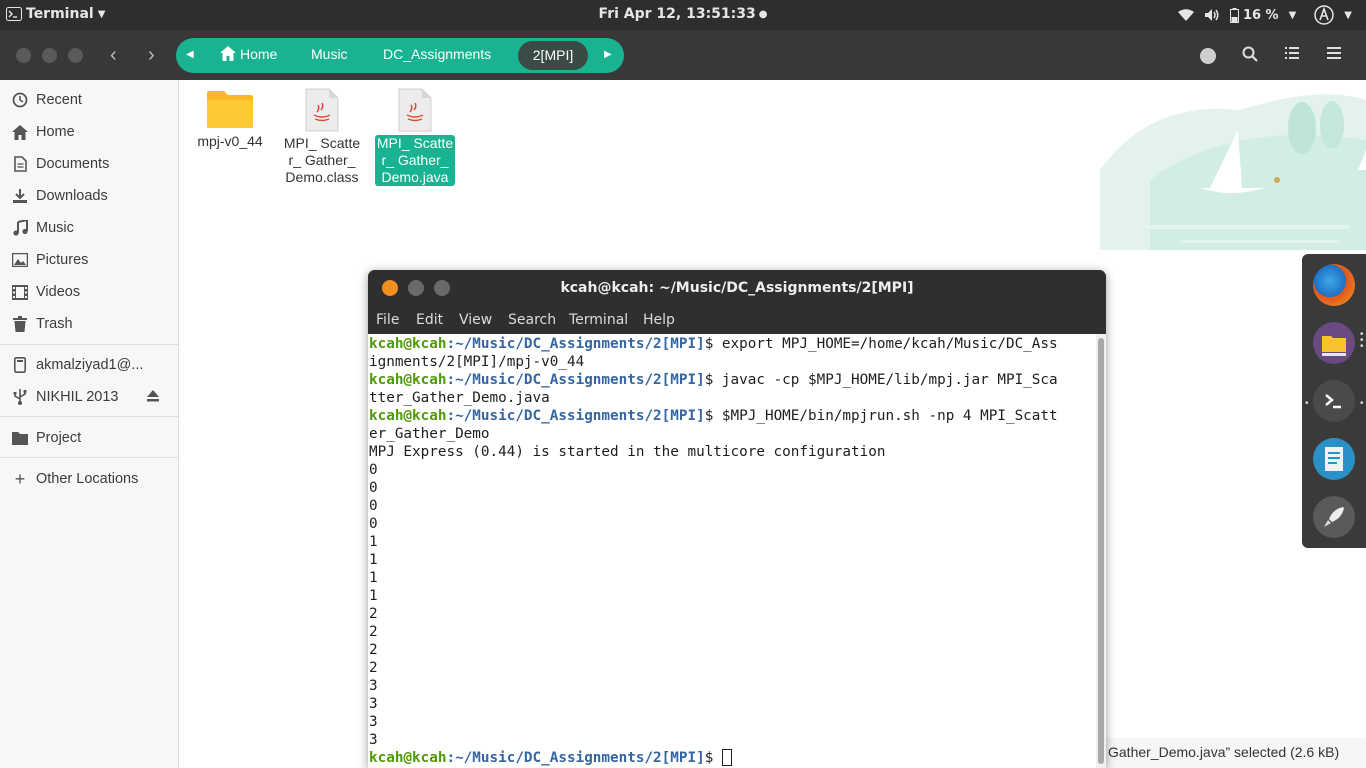 The height and width of the screenshot is (768, 1366). Describe the element at coordinates (89, 164) in the screenshot. I see `sidebar-item-documents: Documents` at that location.